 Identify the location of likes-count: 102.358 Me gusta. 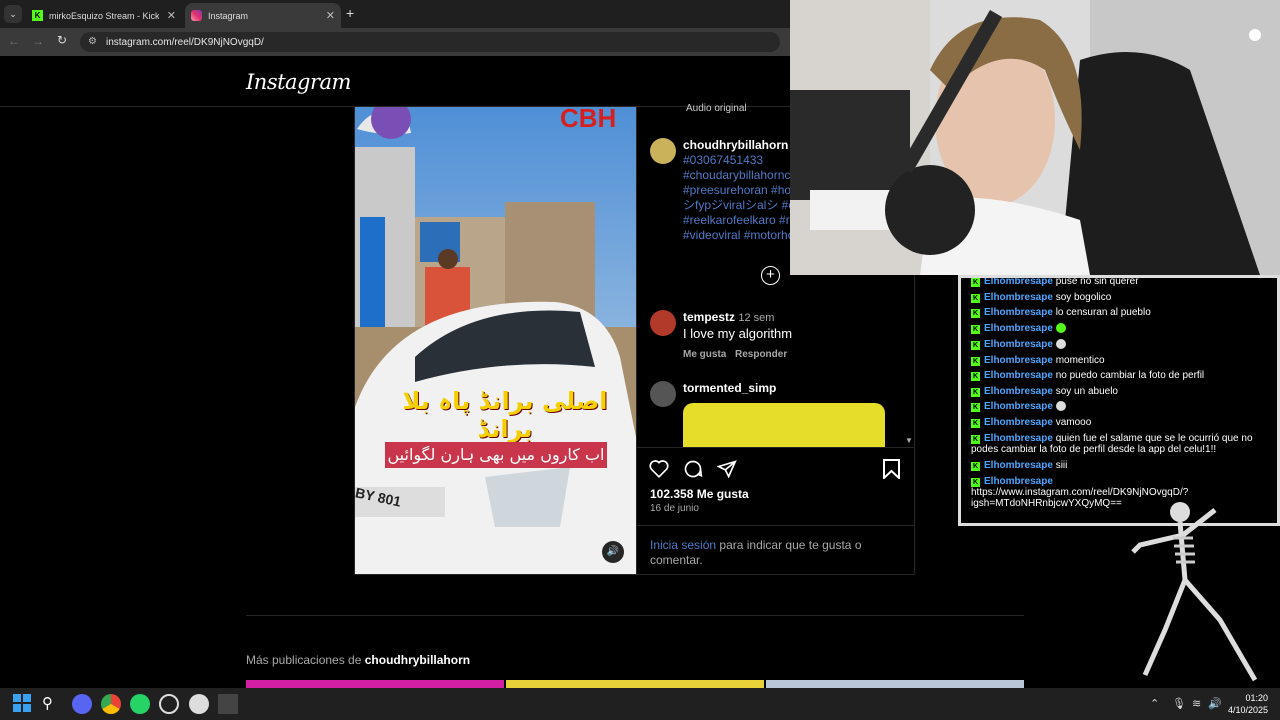
(699, 494).